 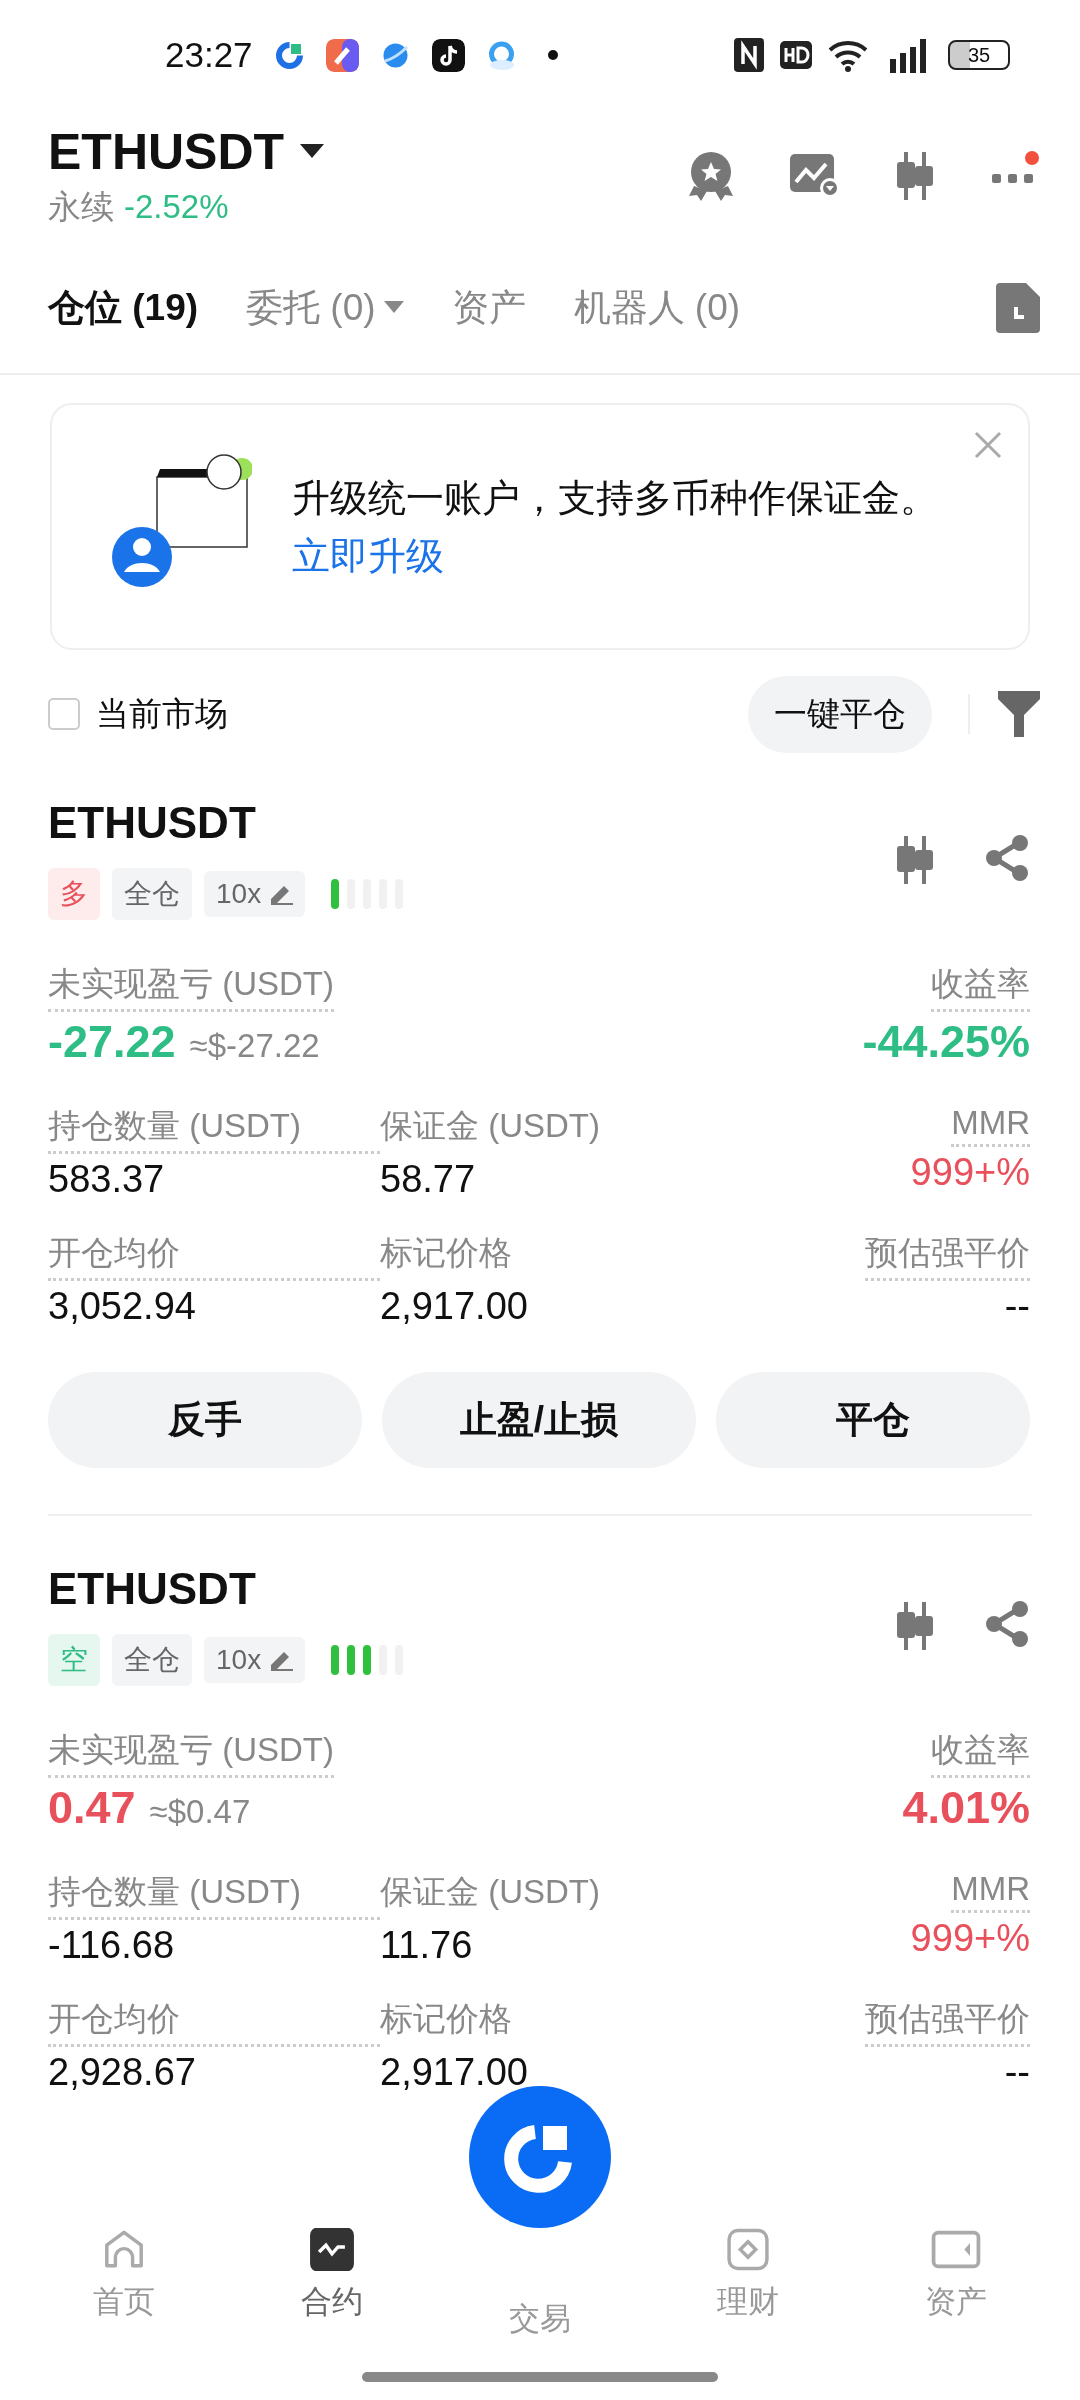 What do you see at coordinates (540, 2328) in the screenshot?
I see `nav-tab: 交易` at bounding box center [540, 2328].